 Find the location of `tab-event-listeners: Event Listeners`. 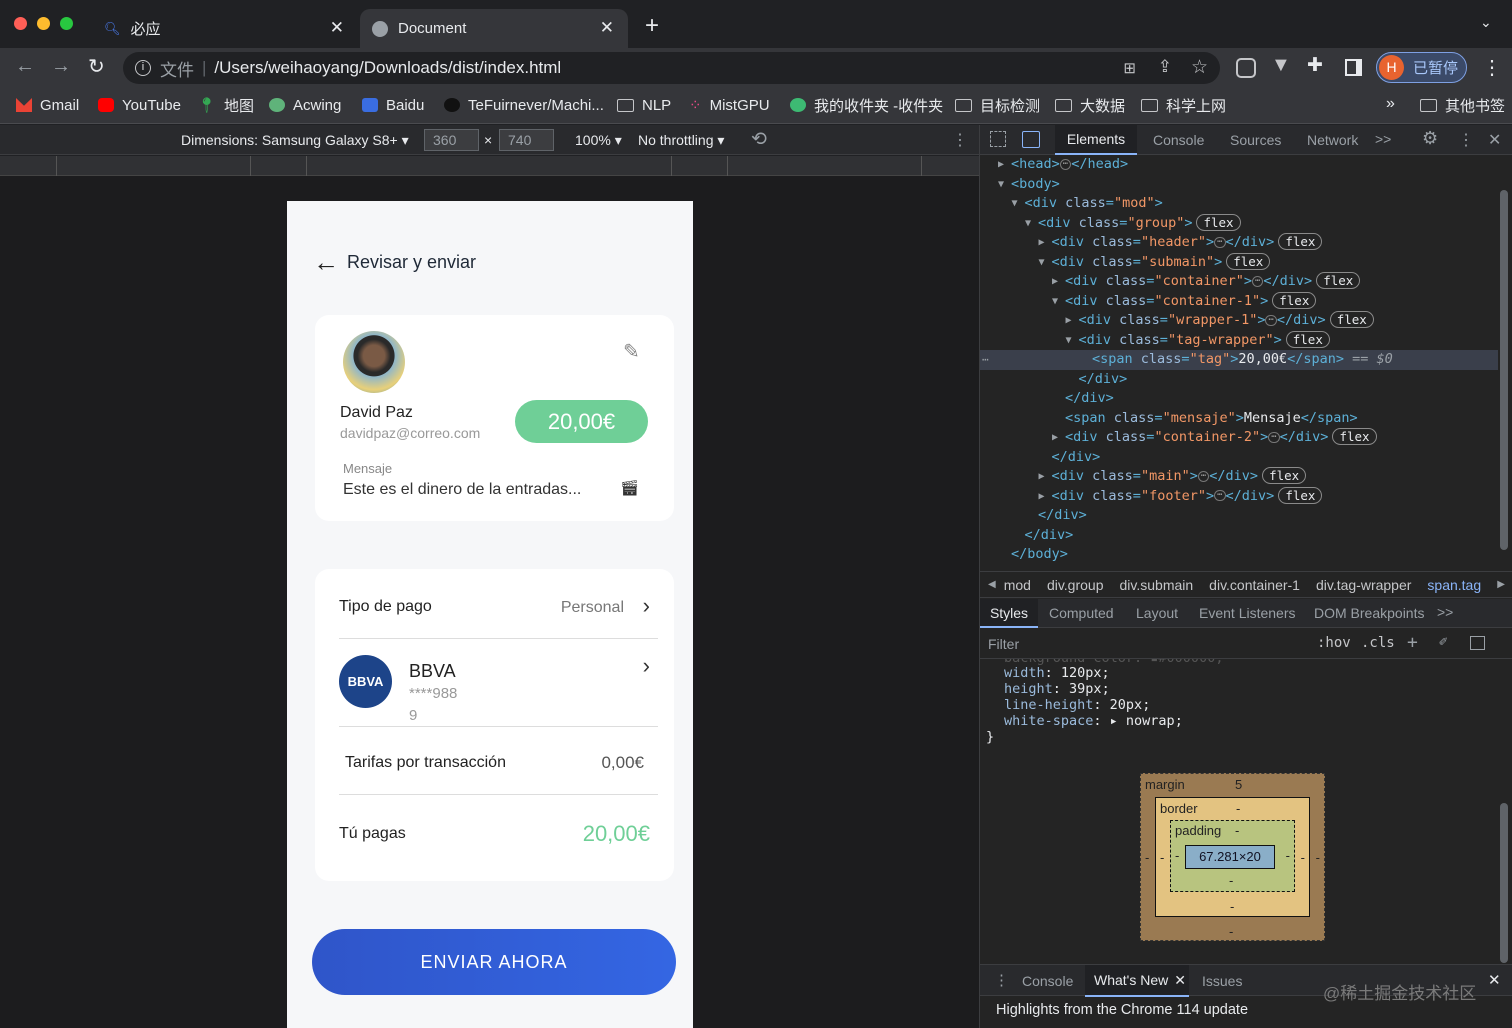

tab-event-listeners: Event Listeners is located at coordinates (1247, 613).